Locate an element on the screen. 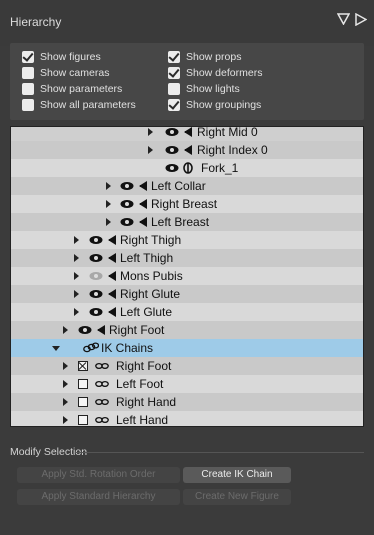 The image size is (374, 535). tree-row-label: Right Breast is located at coordinates (184, 204).